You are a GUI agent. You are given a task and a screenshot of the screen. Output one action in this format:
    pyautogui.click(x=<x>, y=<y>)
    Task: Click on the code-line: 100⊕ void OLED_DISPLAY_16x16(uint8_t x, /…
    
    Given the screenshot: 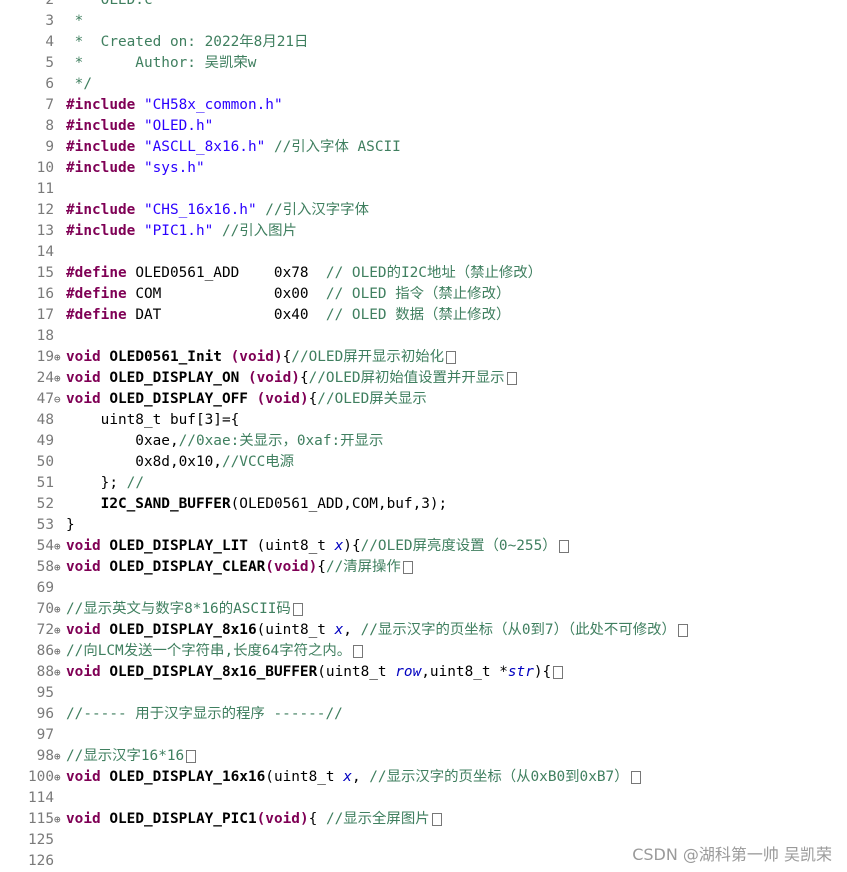 What is the action you would take?
    pyautogui.click(x=320, y=777)
    